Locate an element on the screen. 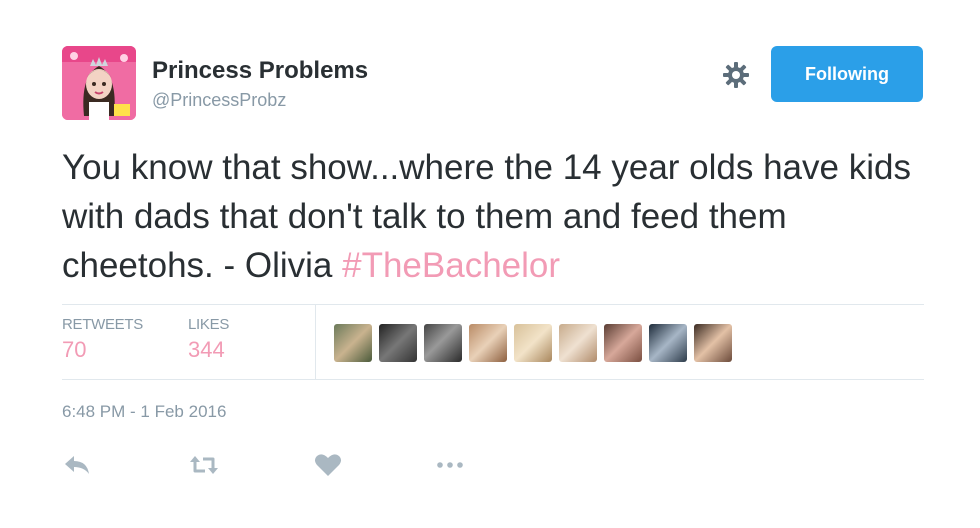  liker-avatars is located at coordinates (533, 343).